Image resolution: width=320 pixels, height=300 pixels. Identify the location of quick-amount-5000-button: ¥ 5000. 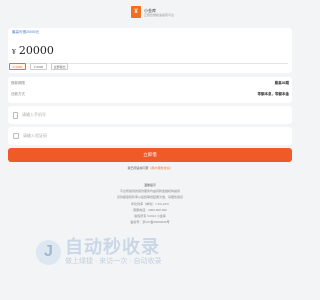
(38, 66).